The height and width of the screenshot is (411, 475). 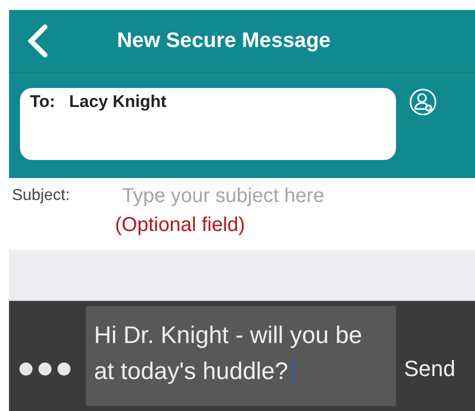 What do you see at coordinates (180, 225) in the screenshot?
I see `optional-note: (Optional field)` at bounding box center [180, 225].